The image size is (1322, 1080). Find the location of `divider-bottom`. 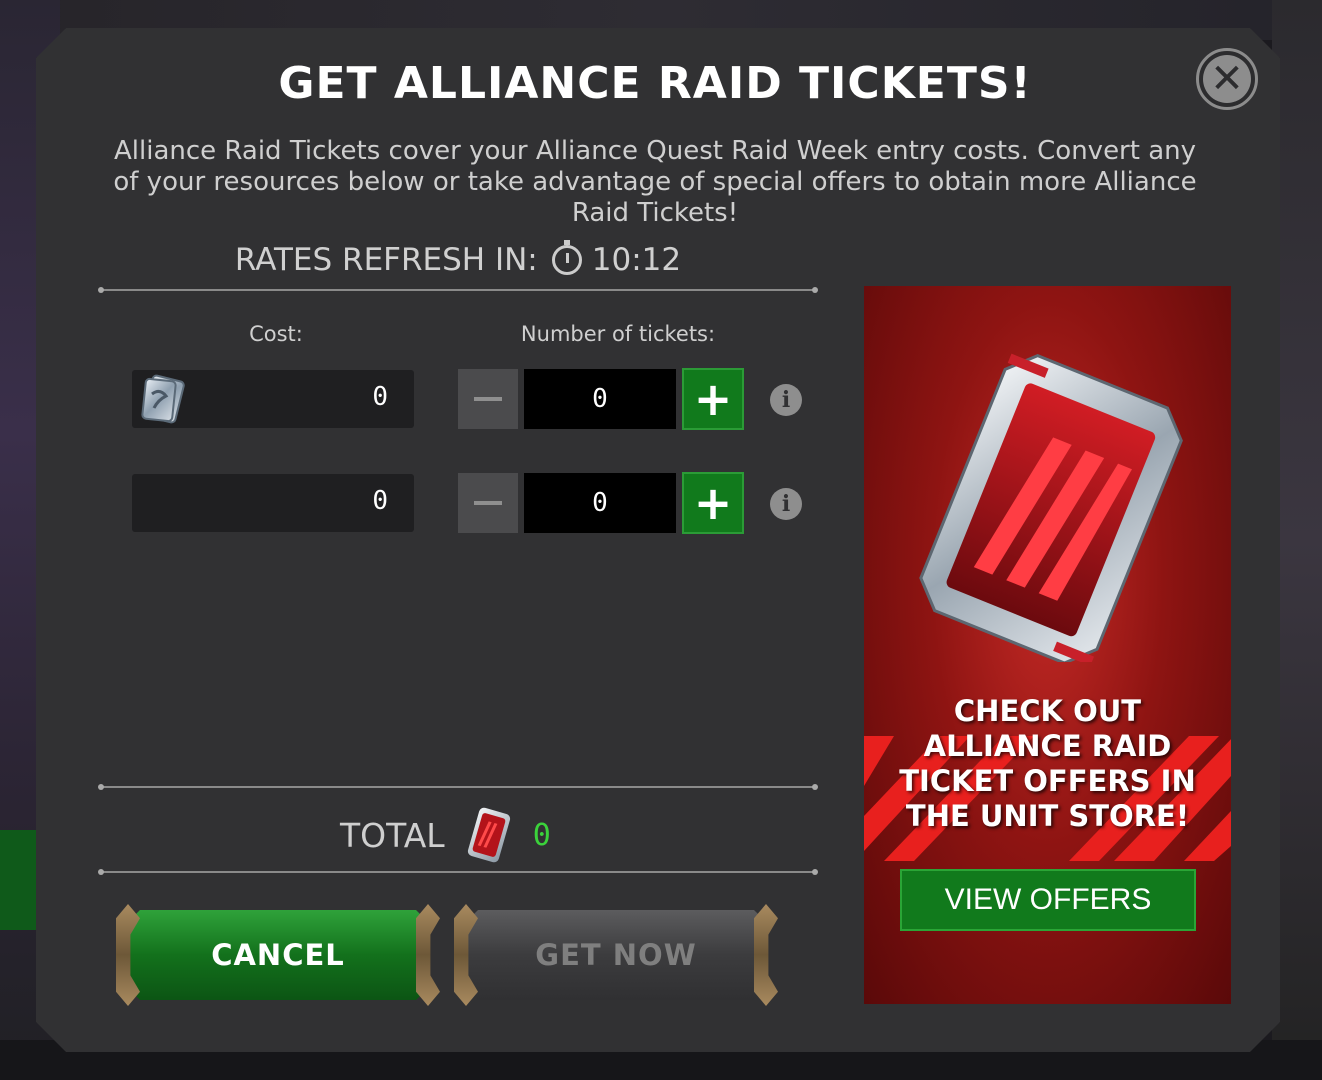

divider-bottom is located at coordinates (458, 872).